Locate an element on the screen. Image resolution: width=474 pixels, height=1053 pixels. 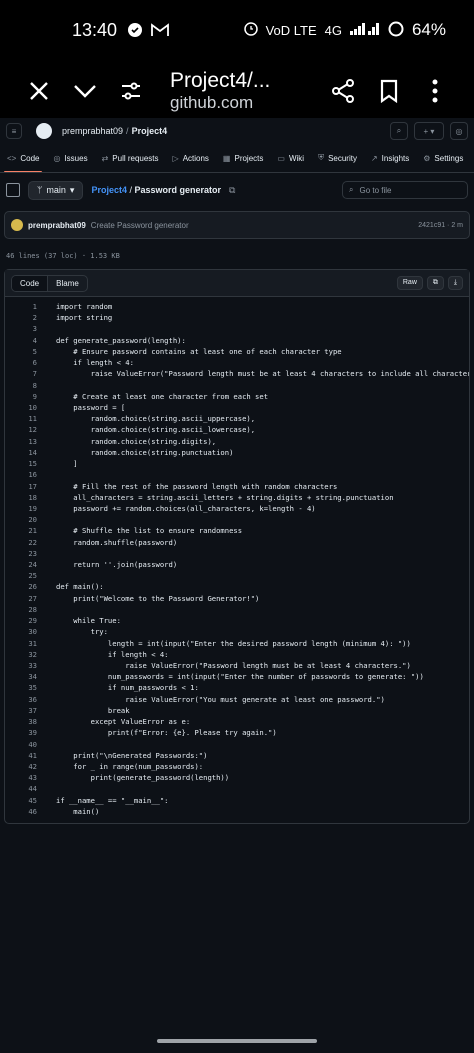
copy-icon: ⧉ is located at coordinates (435, 283).